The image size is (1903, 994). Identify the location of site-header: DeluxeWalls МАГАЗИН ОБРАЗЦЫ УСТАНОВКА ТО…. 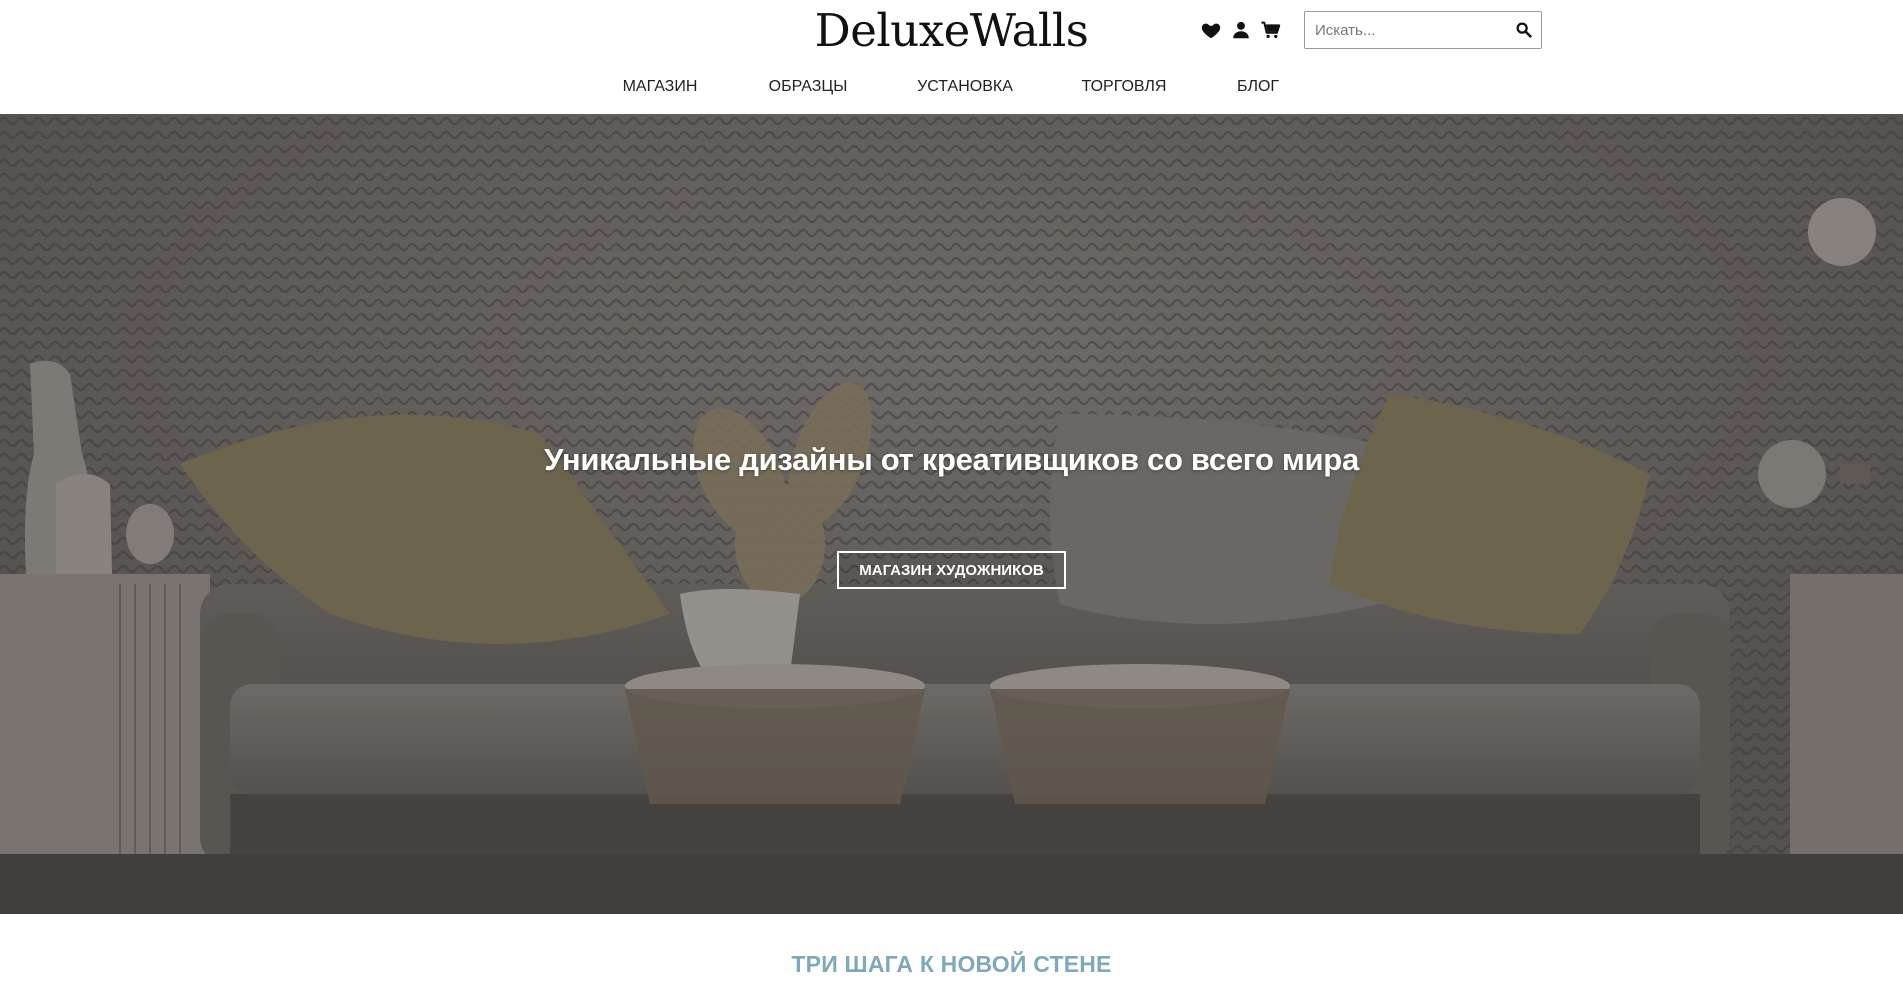
(951, 57).